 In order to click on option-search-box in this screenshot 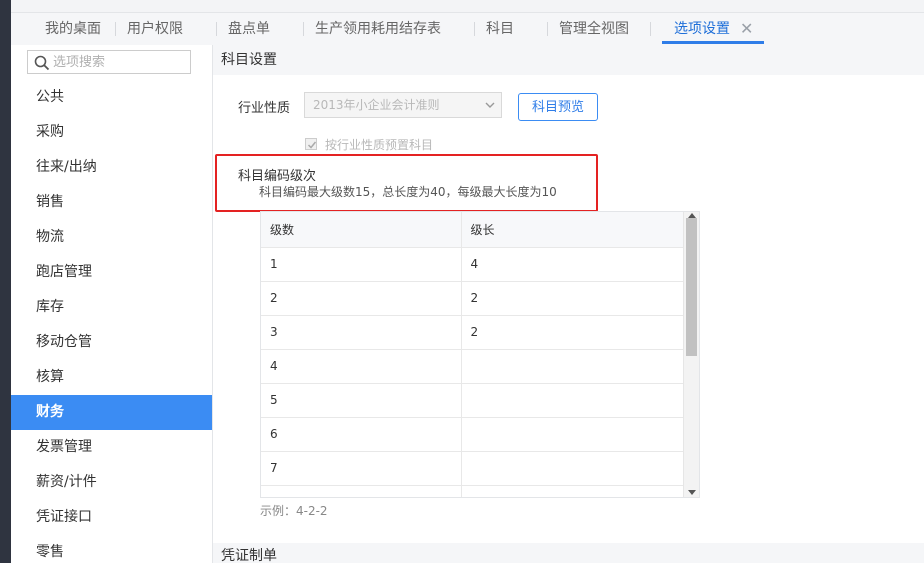, I will do `click(109, 62)`.